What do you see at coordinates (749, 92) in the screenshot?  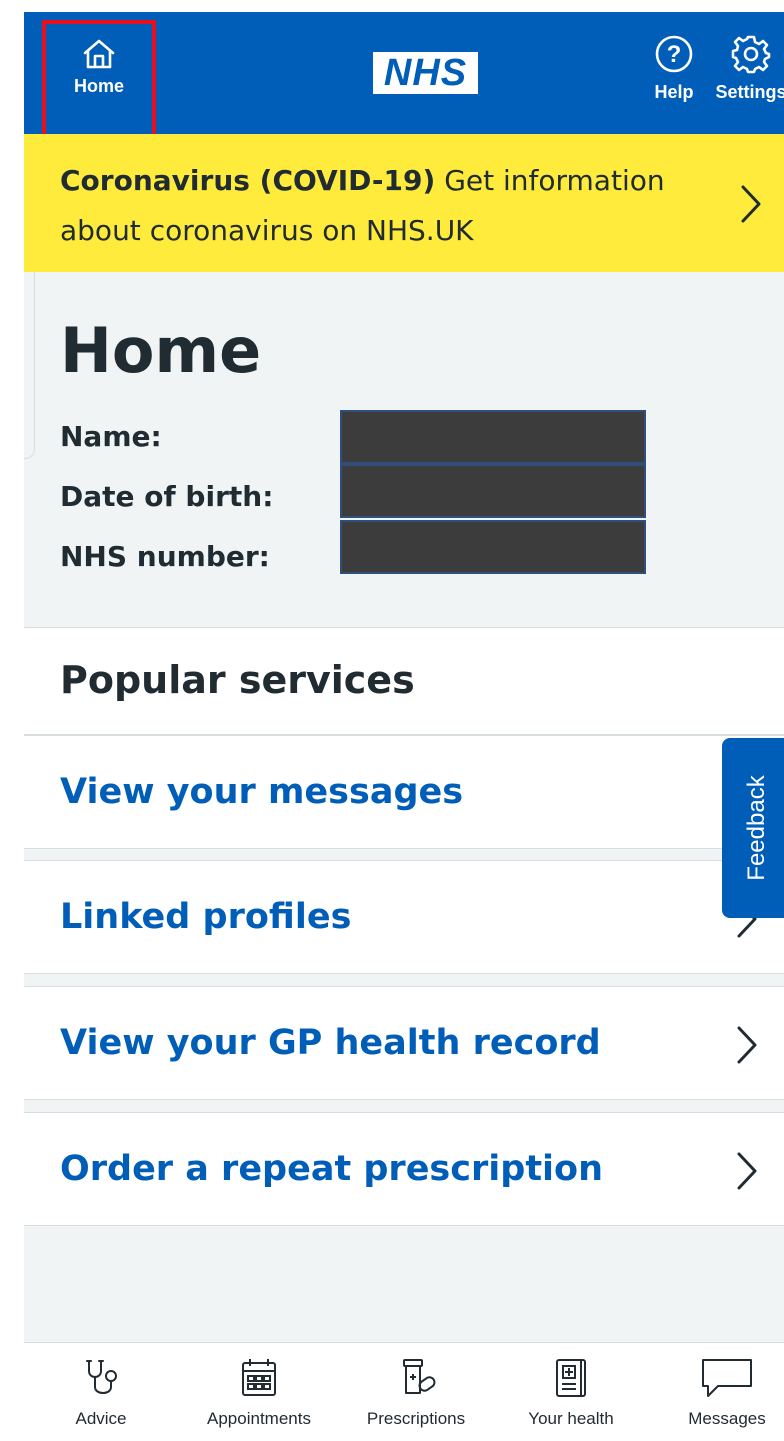 I see `settings-button-label: Settings` at bounding box center [749, 92].